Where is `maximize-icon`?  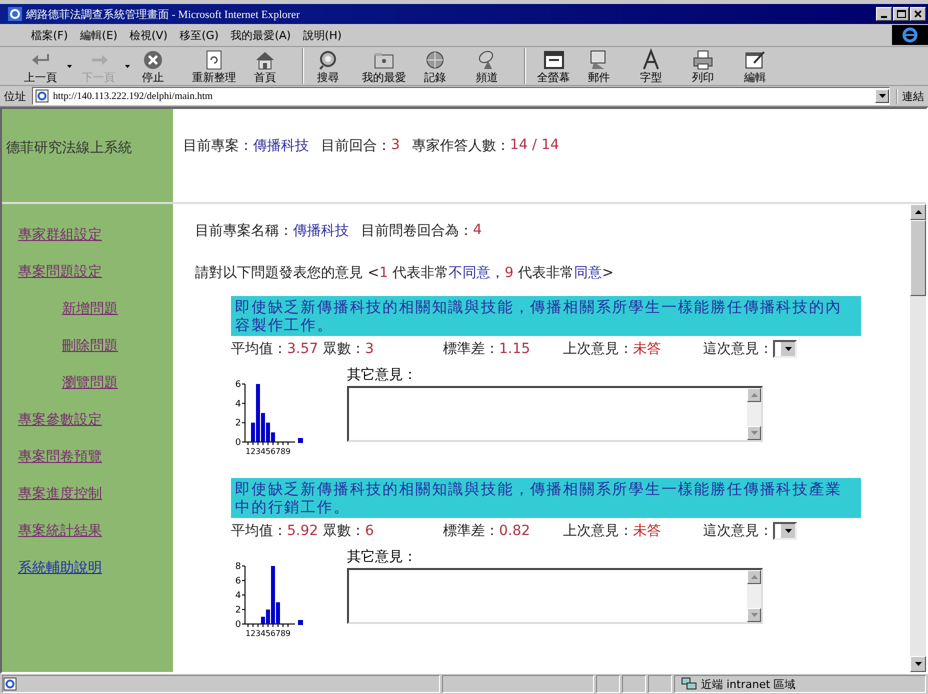
maximize-icon is located at coordinates (901, 14).